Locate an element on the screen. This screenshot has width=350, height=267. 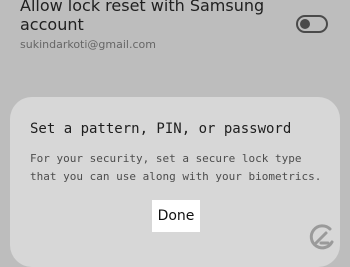
gadgets-logo-icon is located at coordinates (321, 237).